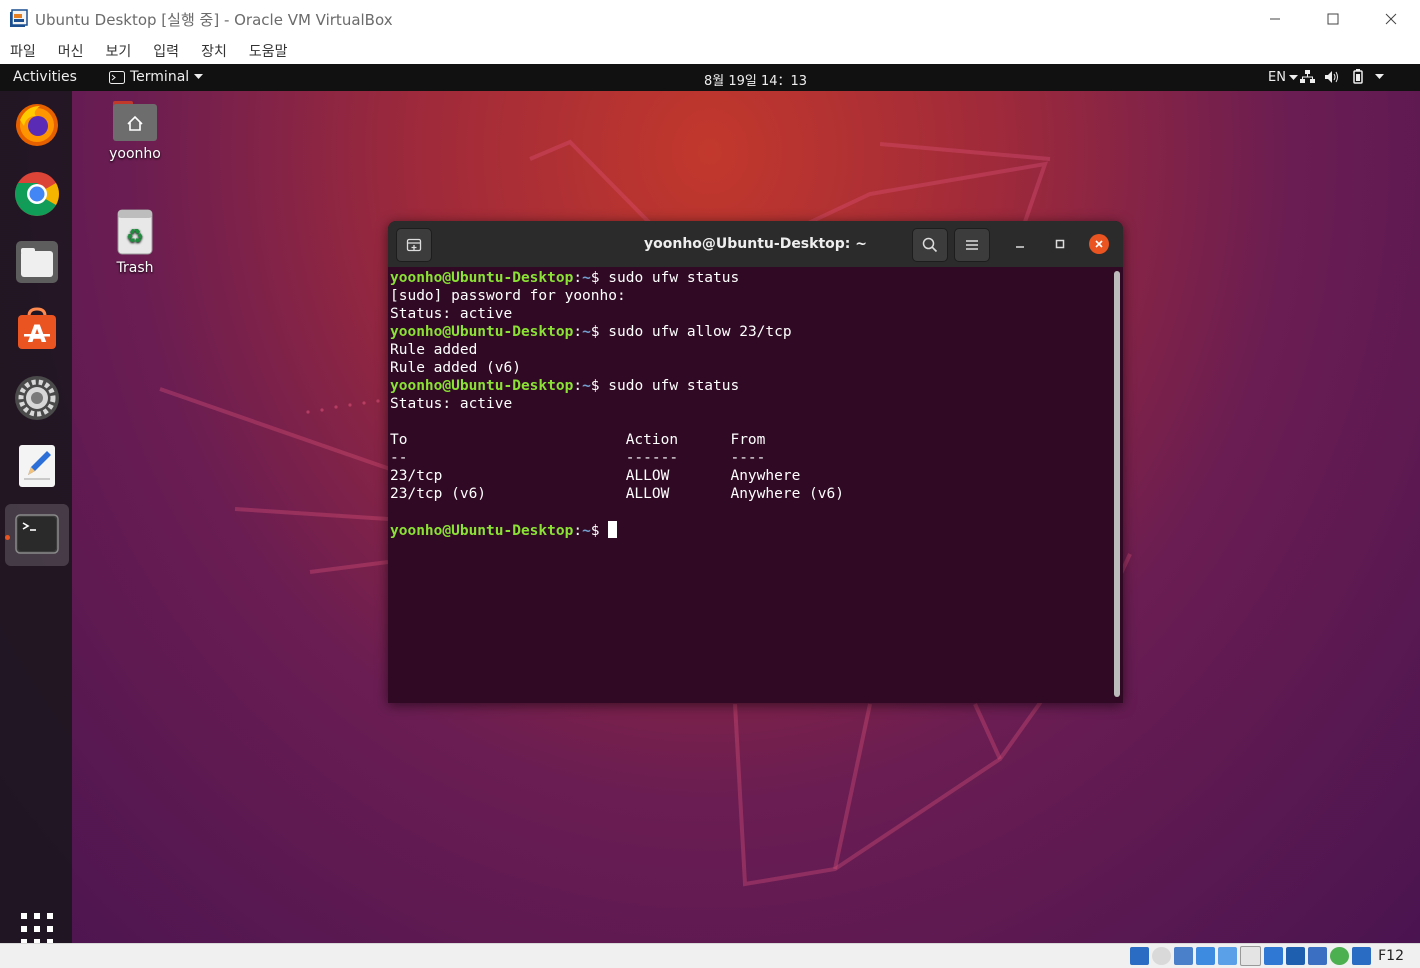  Describe the element at coordinates (1117, 484) in the screenshot. I see `terminal-scrollbar` at that location.